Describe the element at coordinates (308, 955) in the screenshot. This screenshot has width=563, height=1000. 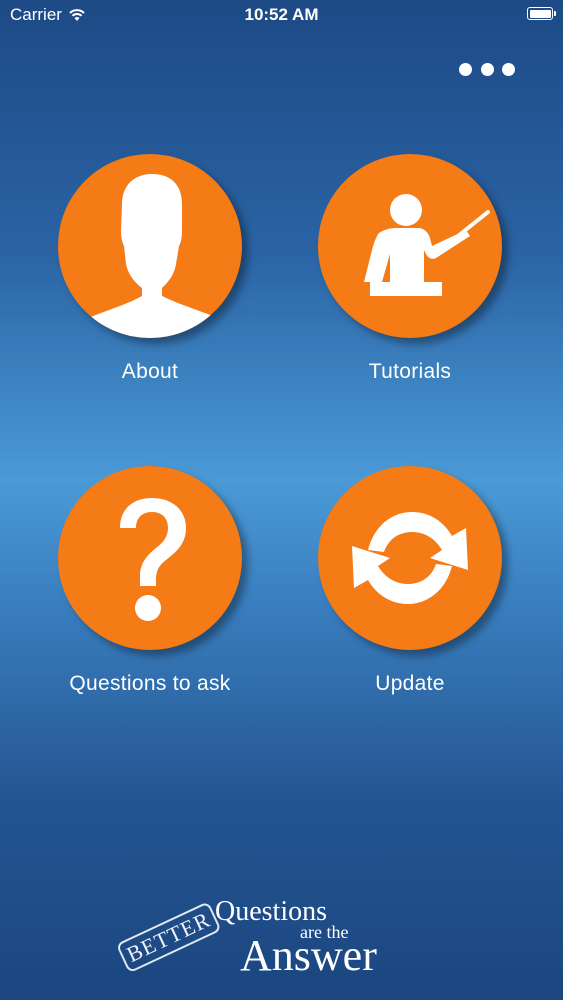
I see `logo-answer: Answer` at that location.